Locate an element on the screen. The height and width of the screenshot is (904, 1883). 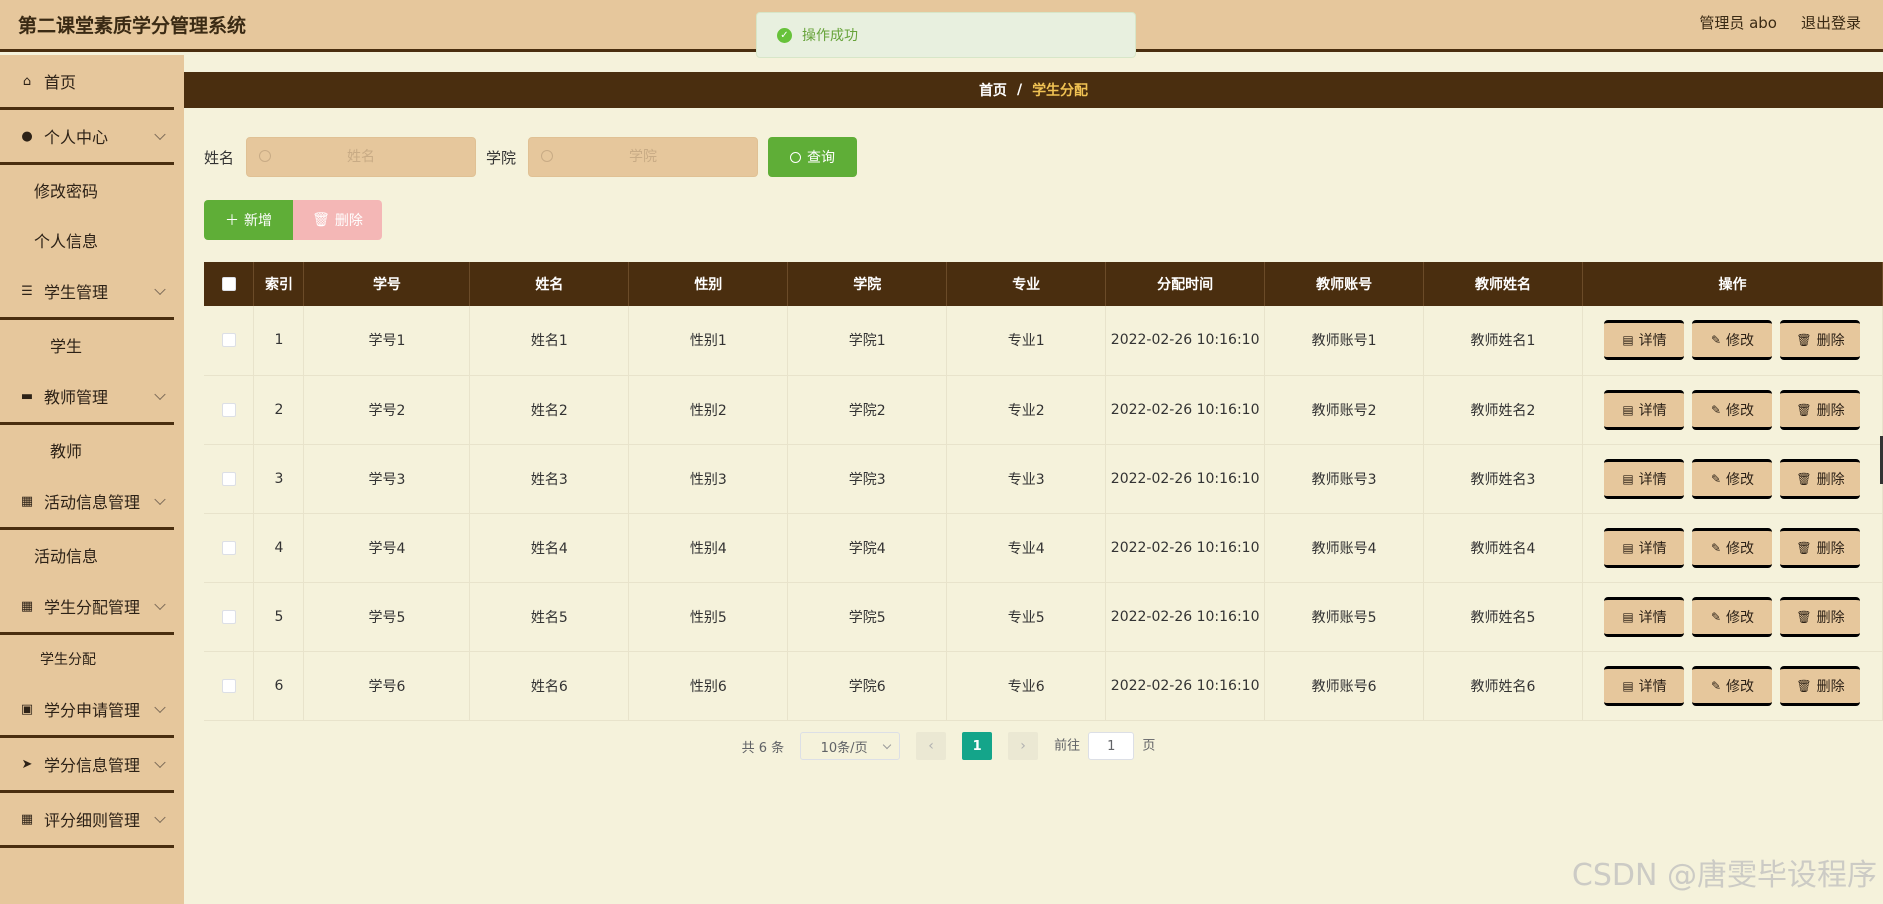
sidebar-menu-label: 学分信息管理 is located at coordinates (92, 765).